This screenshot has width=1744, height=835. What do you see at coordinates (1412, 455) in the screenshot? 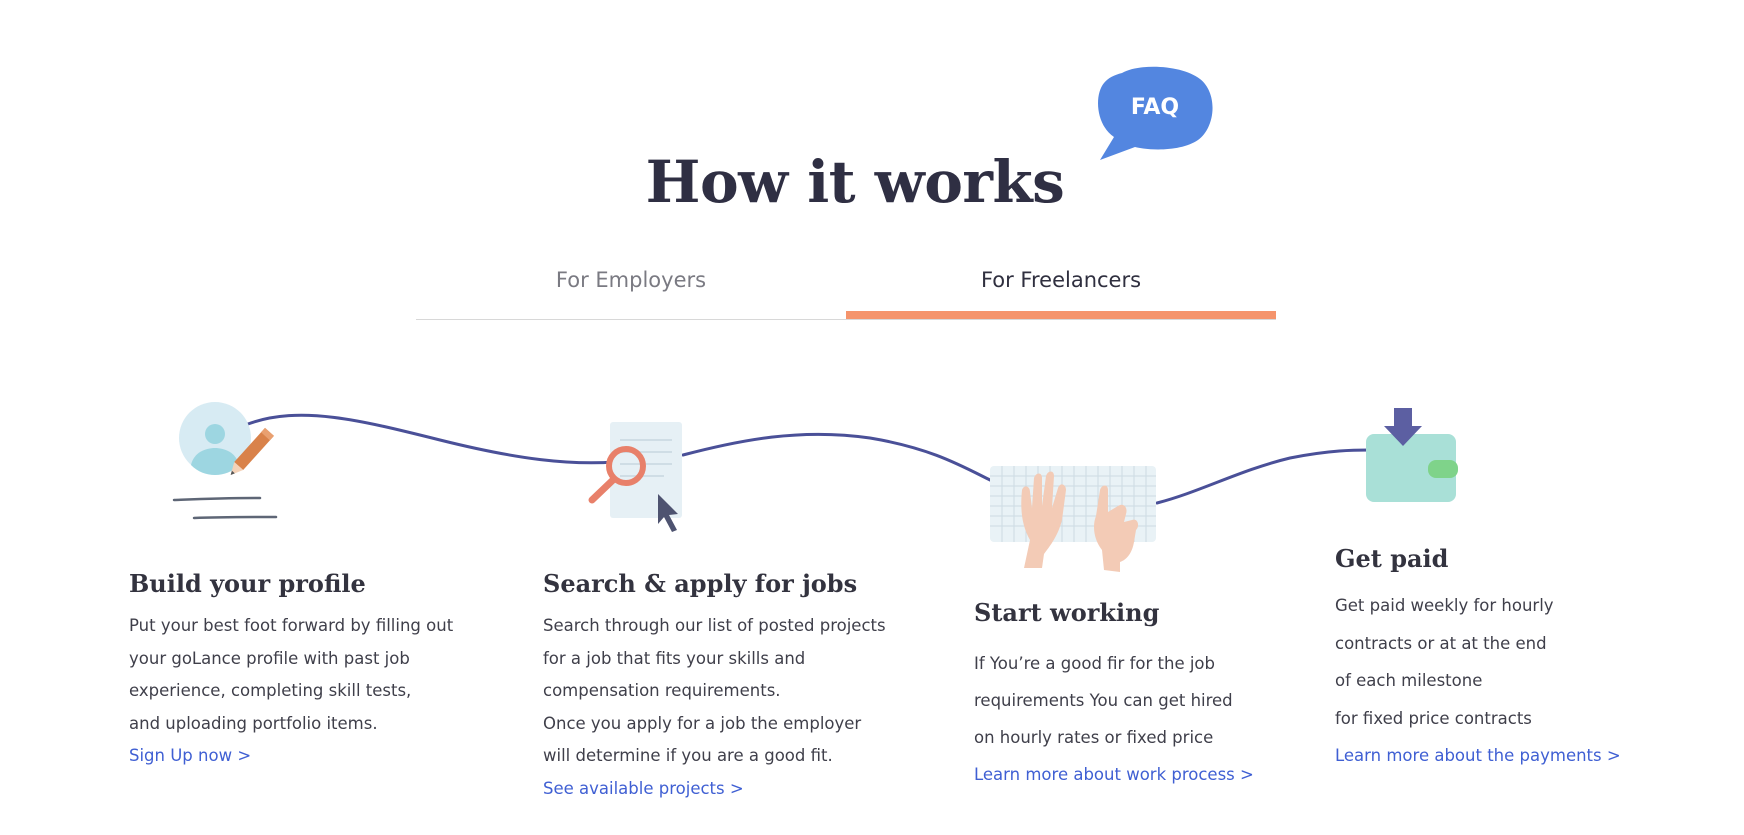
I see `wallet-icon` at bounding box center [1412, 455].